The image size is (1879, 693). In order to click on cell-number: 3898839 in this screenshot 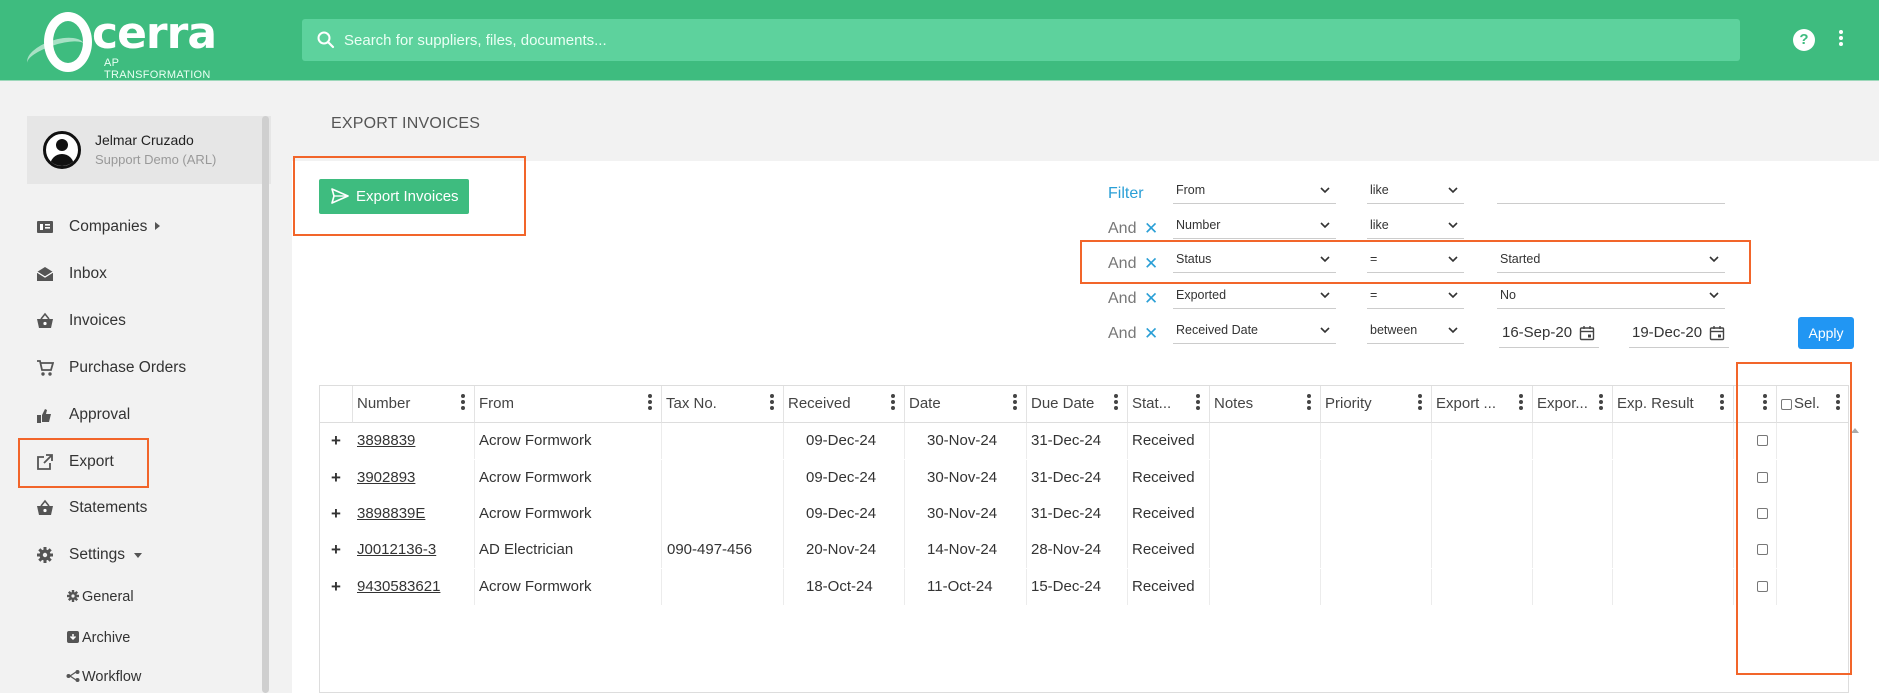, I will do `click(414, 441)`.